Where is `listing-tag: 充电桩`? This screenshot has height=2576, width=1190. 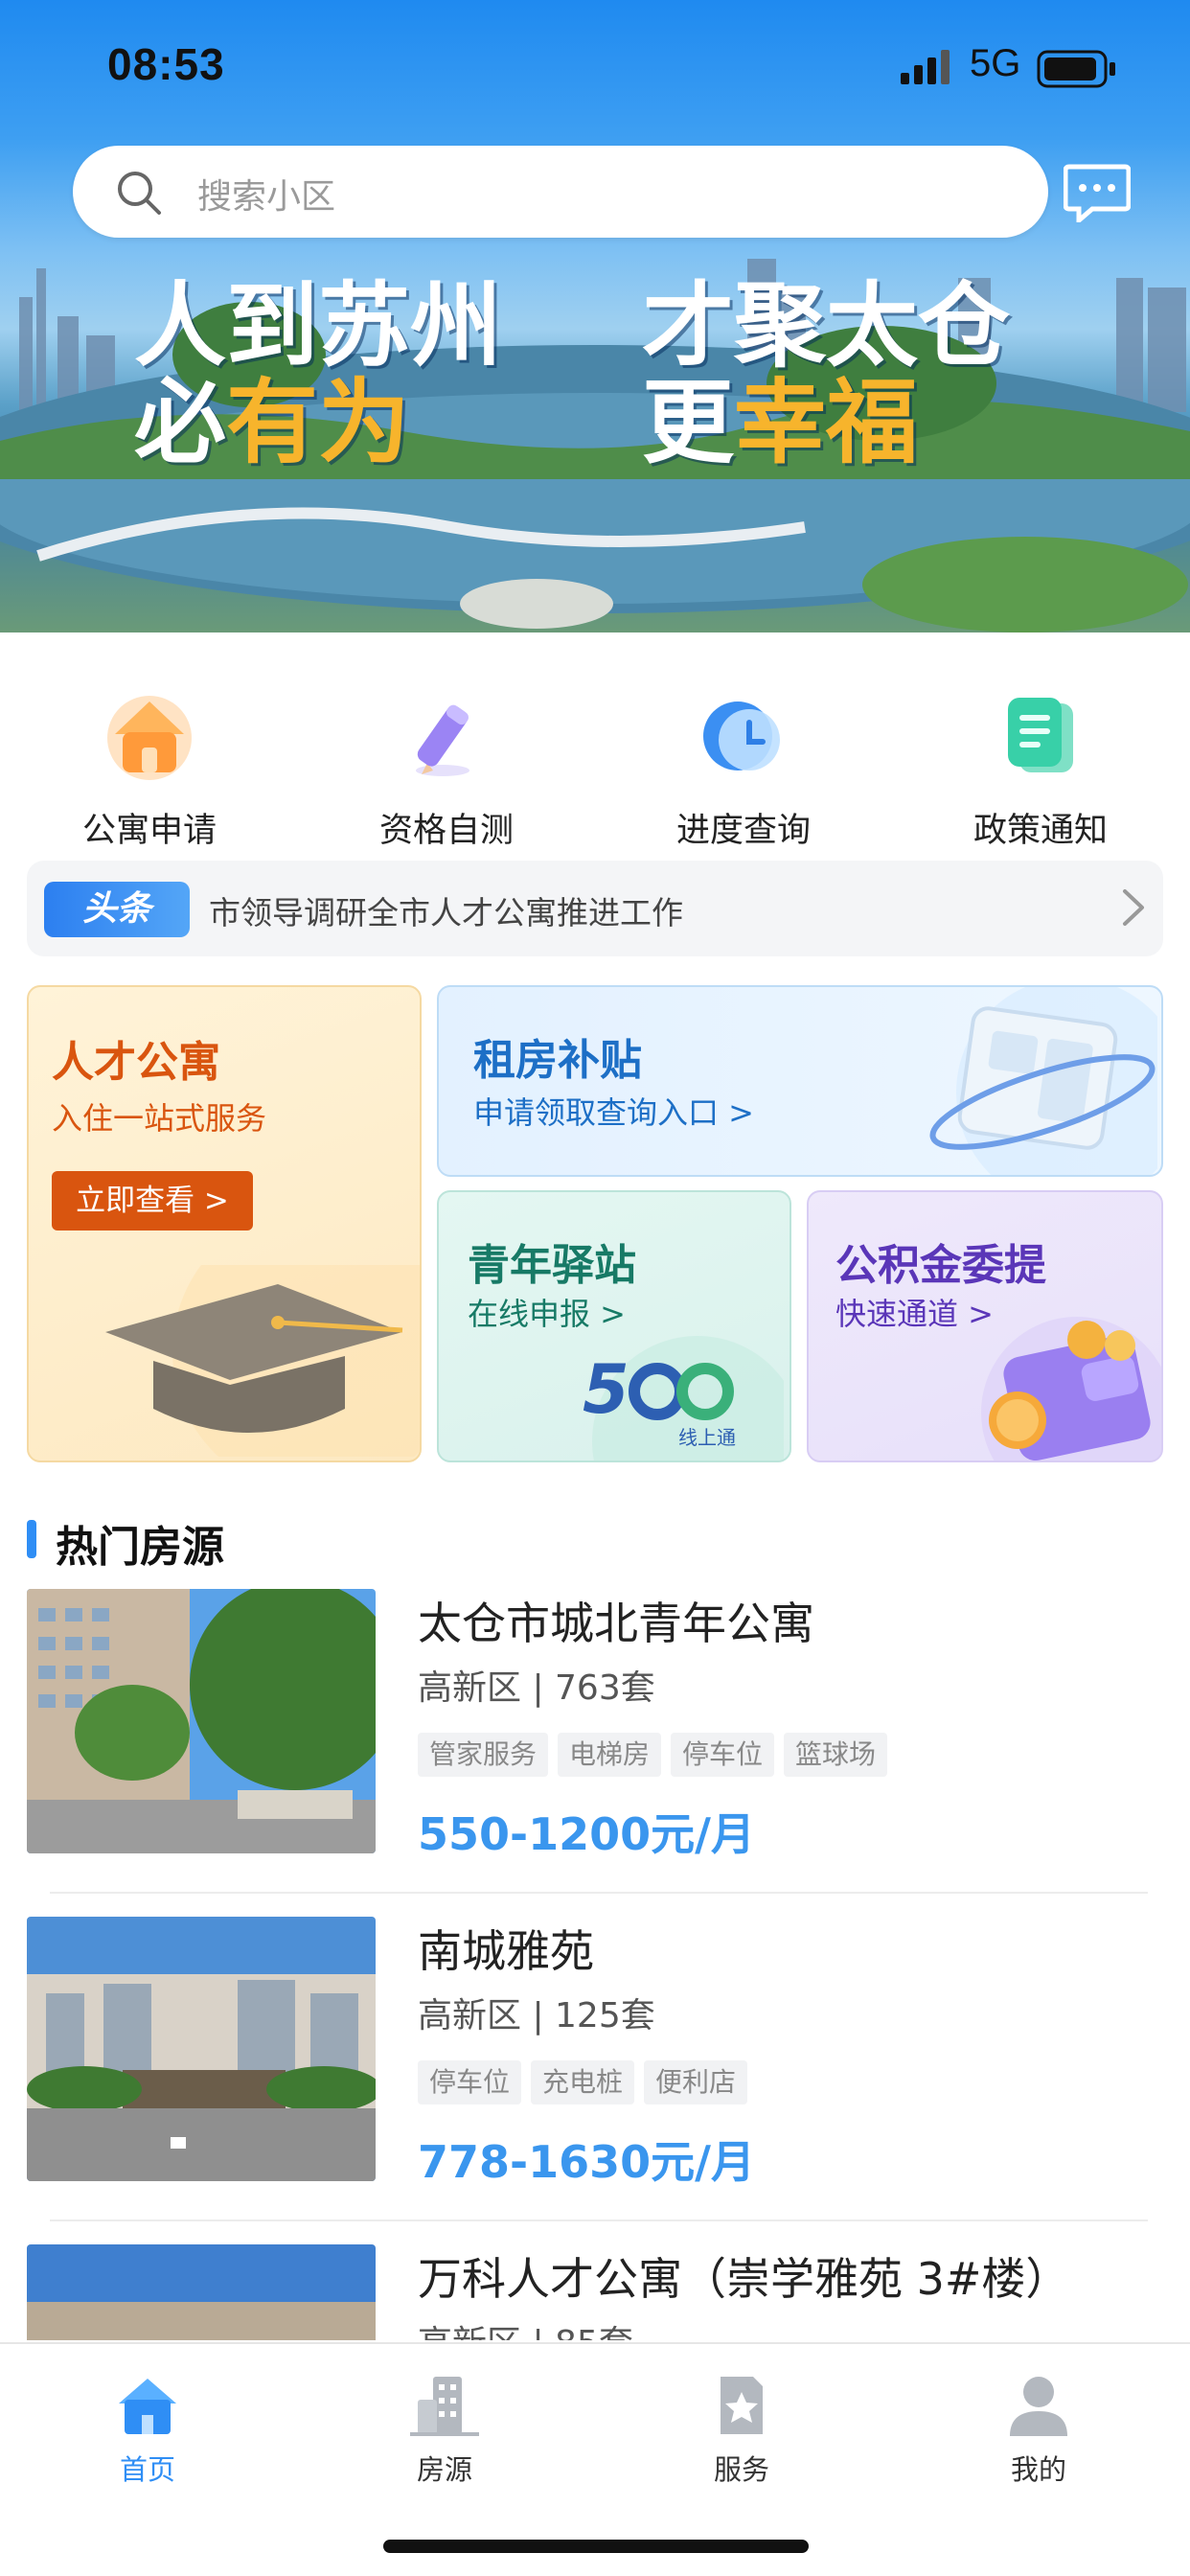 listing-tag: 充电桩 is located at coordinates (583, 2082).